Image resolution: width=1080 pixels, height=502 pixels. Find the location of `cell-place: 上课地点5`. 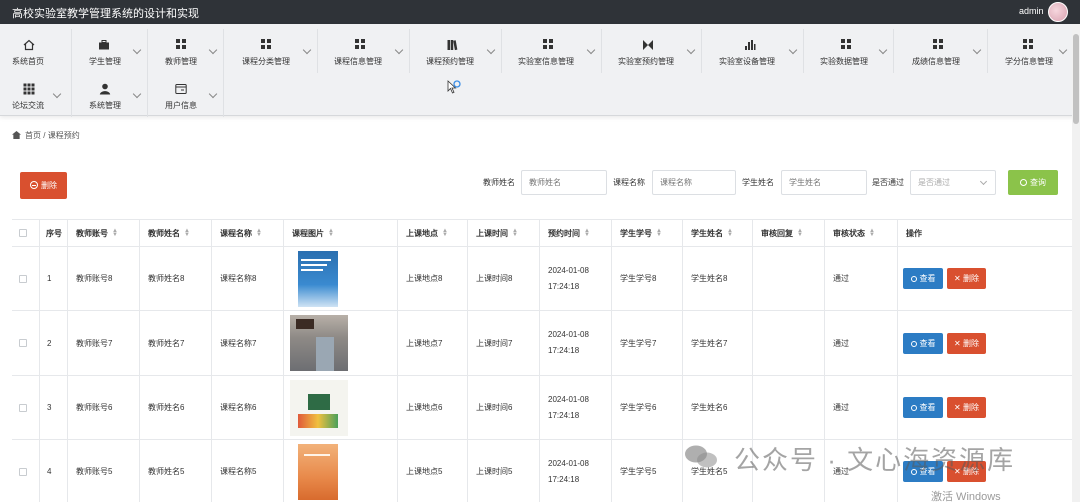

cell-place: 上课地点5 is located at coordinates (433, 471).